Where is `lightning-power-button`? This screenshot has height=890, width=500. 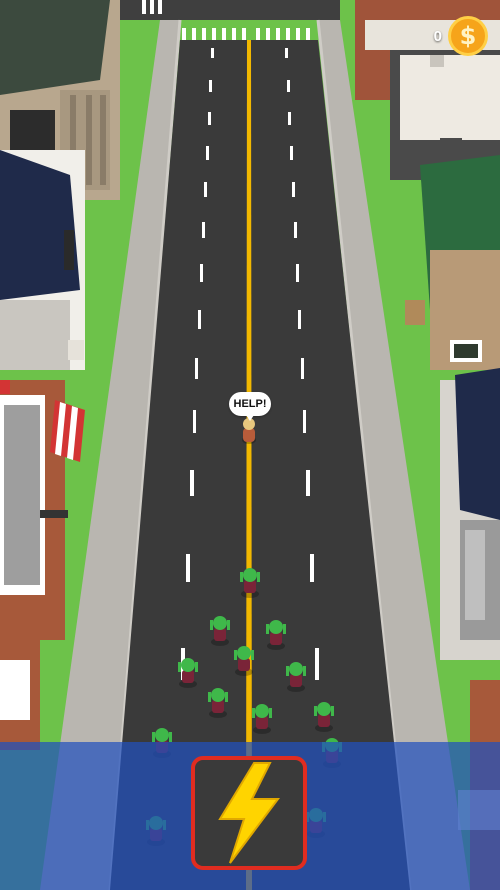
lightning-power-button is located at coordinates (249, 813).